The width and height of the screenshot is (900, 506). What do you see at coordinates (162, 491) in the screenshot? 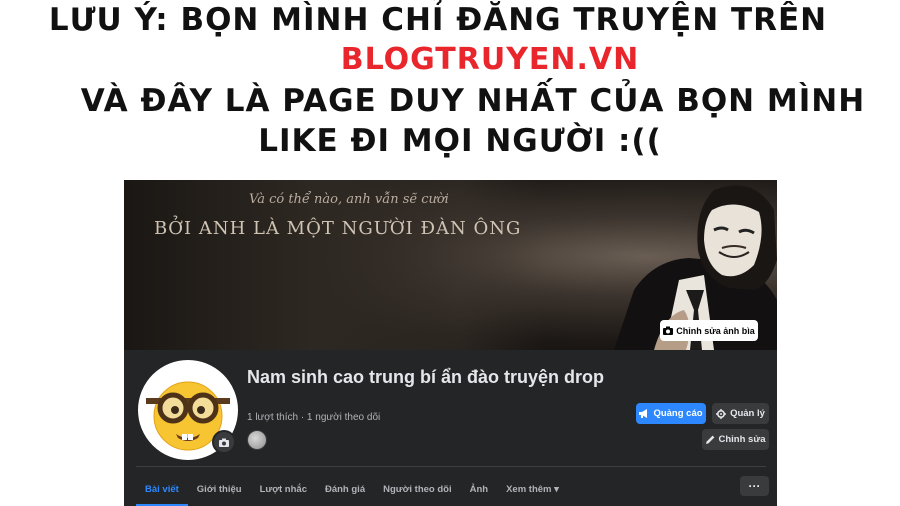
I see `tab-posts: Bài viết` at bounding box center [162, 491].